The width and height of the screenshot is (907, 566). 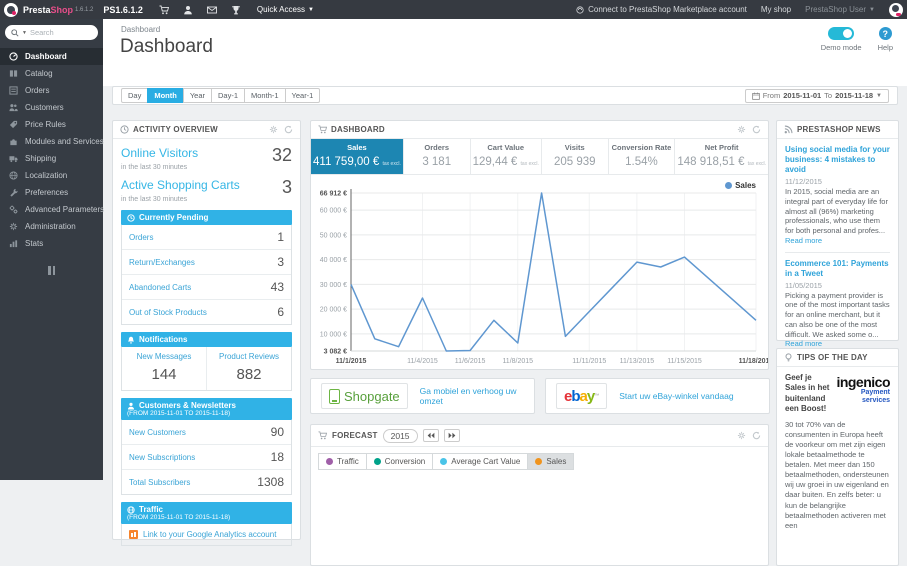 What do you see at coordinates (52, 270) in the screenshot?
I see `sidebar-collapse-button` at bounding box center [52, 270].